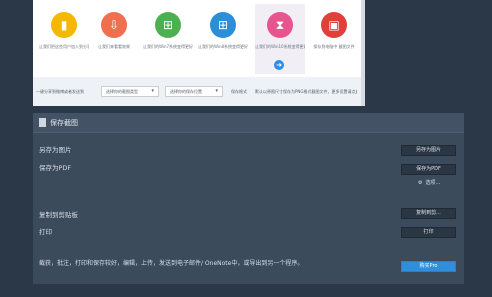 Image resolution: width=492 pixels, height=297 pixels. What do you see at coordinates (280, 46) in the screenshot?
I see `app-label: 让我们的Win10系统变得更好` at bounding box center [280, 46].